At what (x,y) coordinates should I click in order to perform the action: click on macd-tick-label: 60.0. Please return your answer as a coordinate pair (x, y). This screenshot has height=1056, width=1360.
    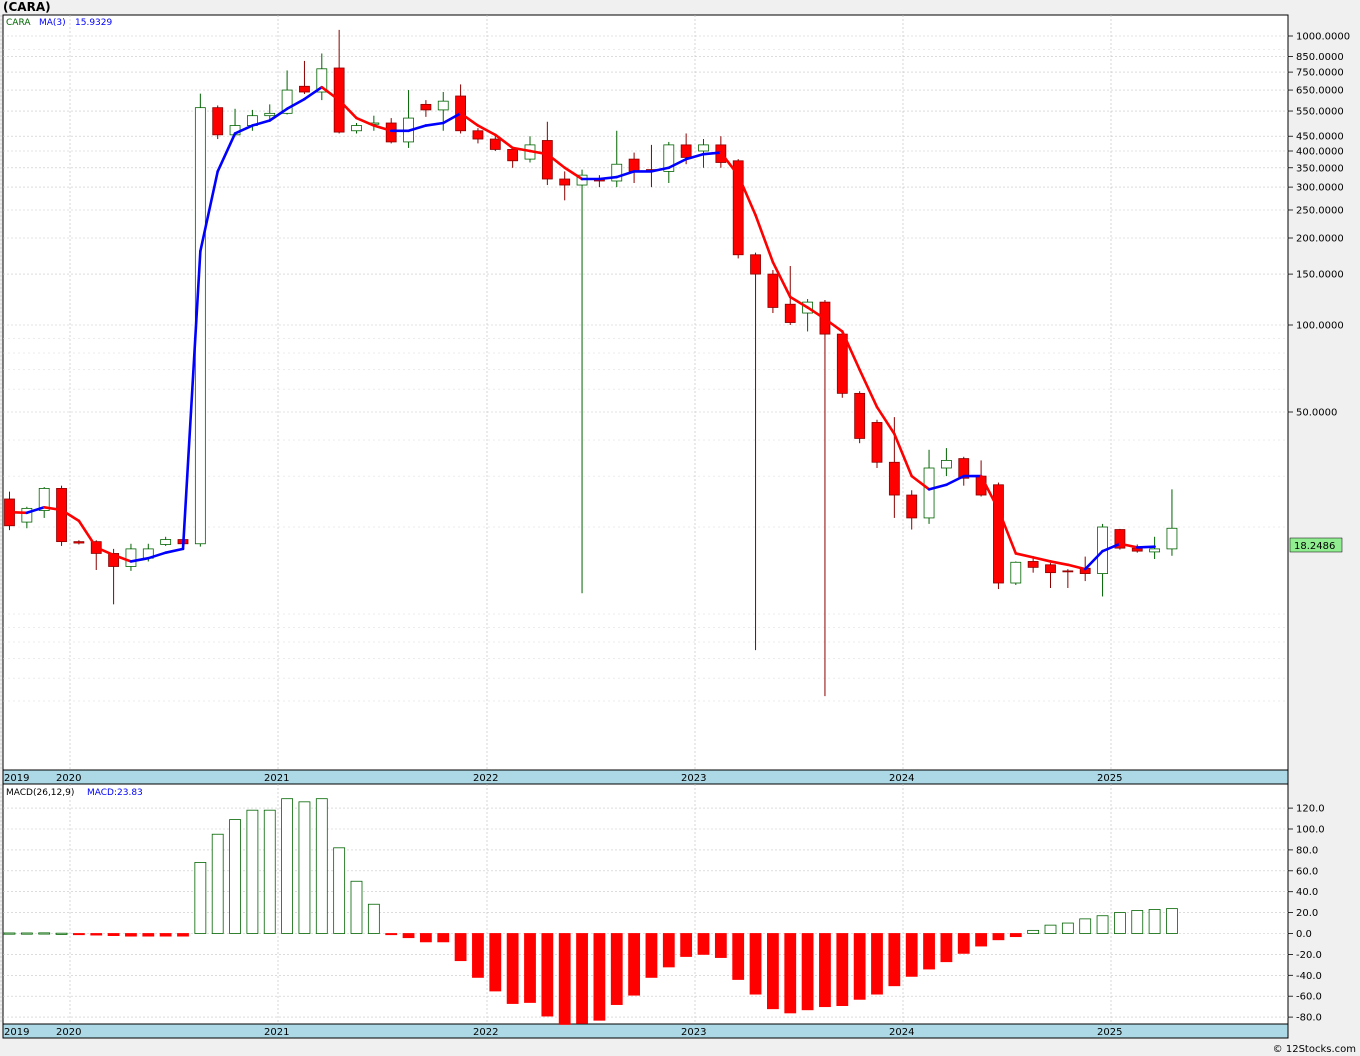
    Looking at the image, I should click on (1307, 871).